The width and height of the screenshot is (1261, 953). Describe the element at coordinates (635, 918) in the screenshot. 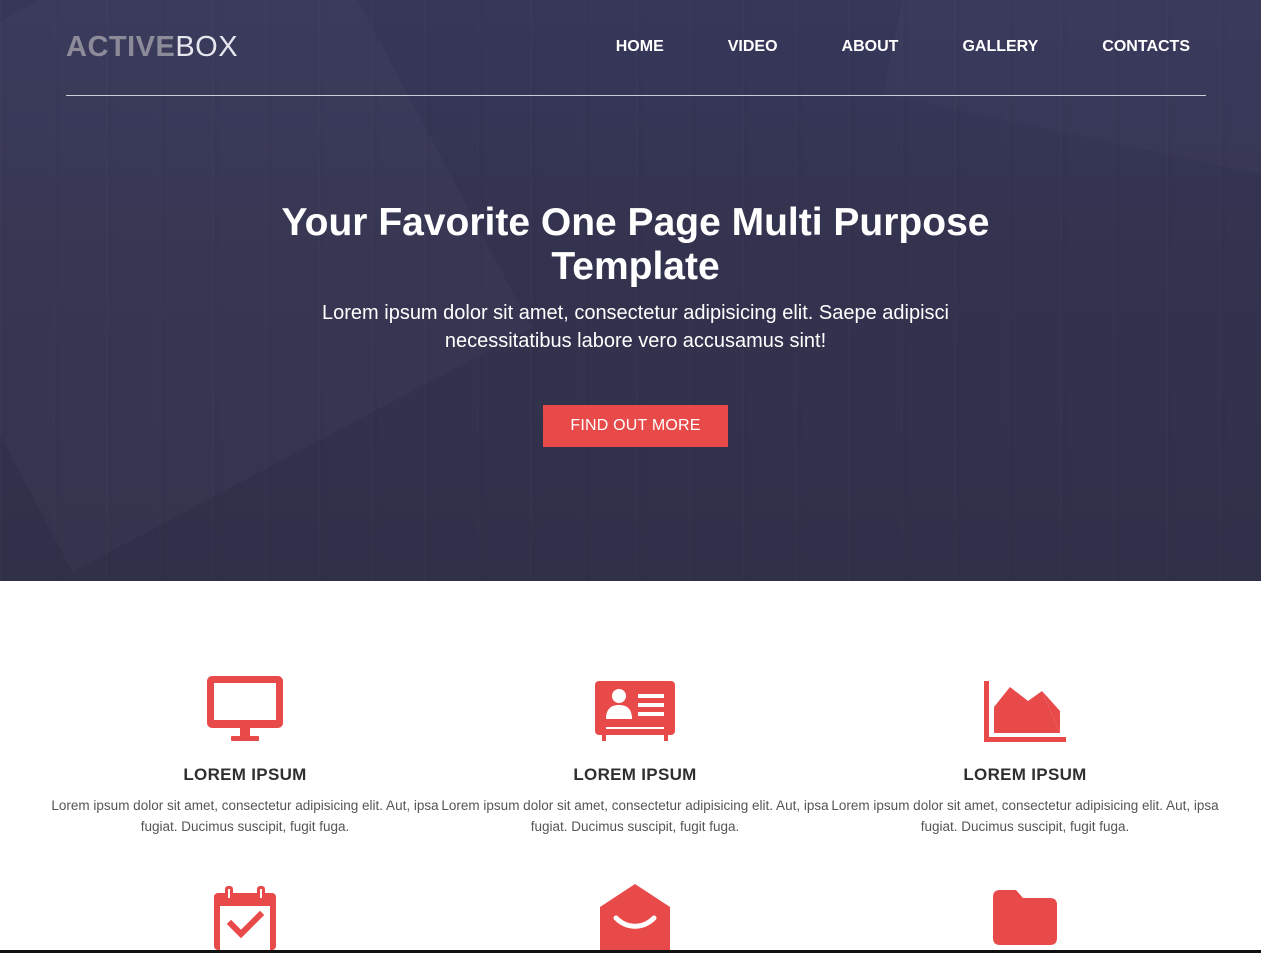

I see `envelope-open-icon` at that location.